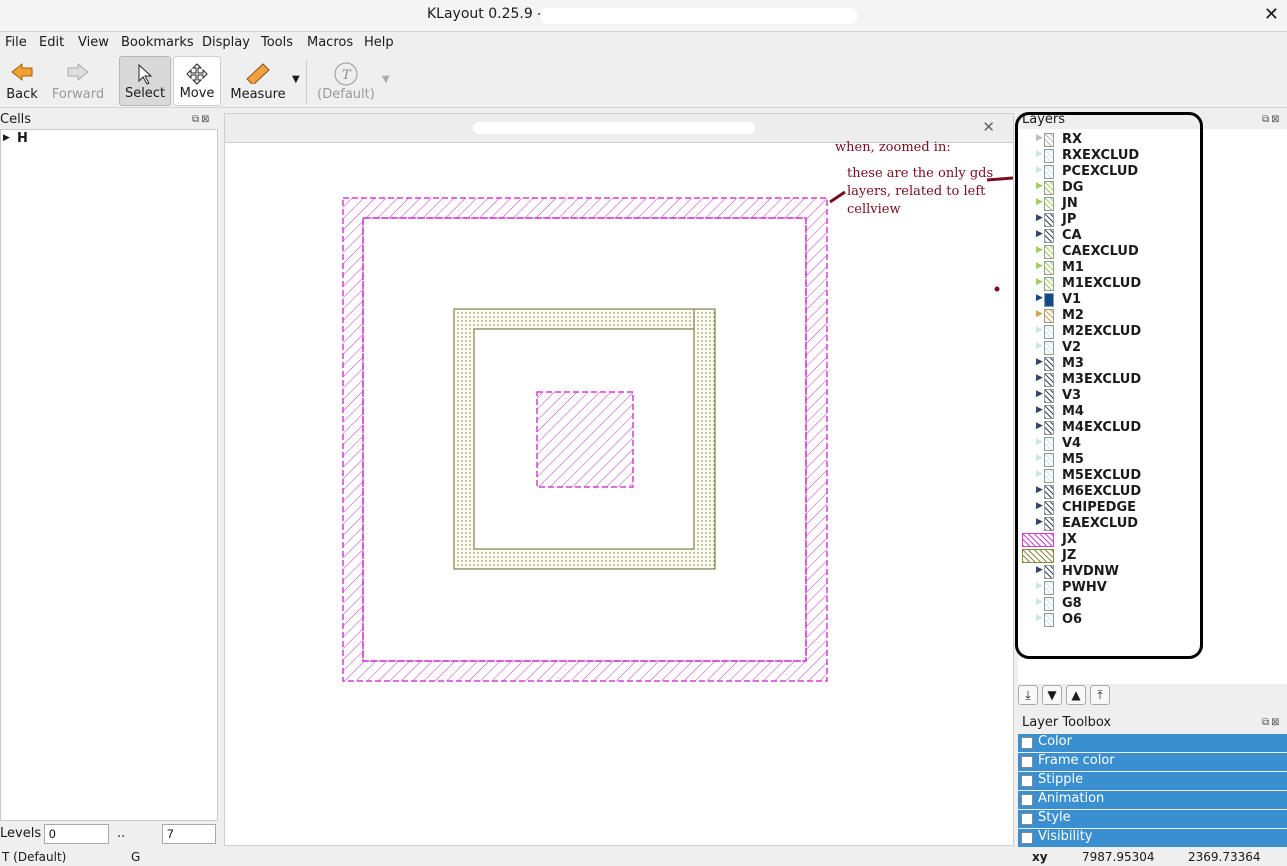 The image size is (1287, 866). Describe the element at coordinates (93, 42) in the screenshot. I see `menu-view: View` at that location.